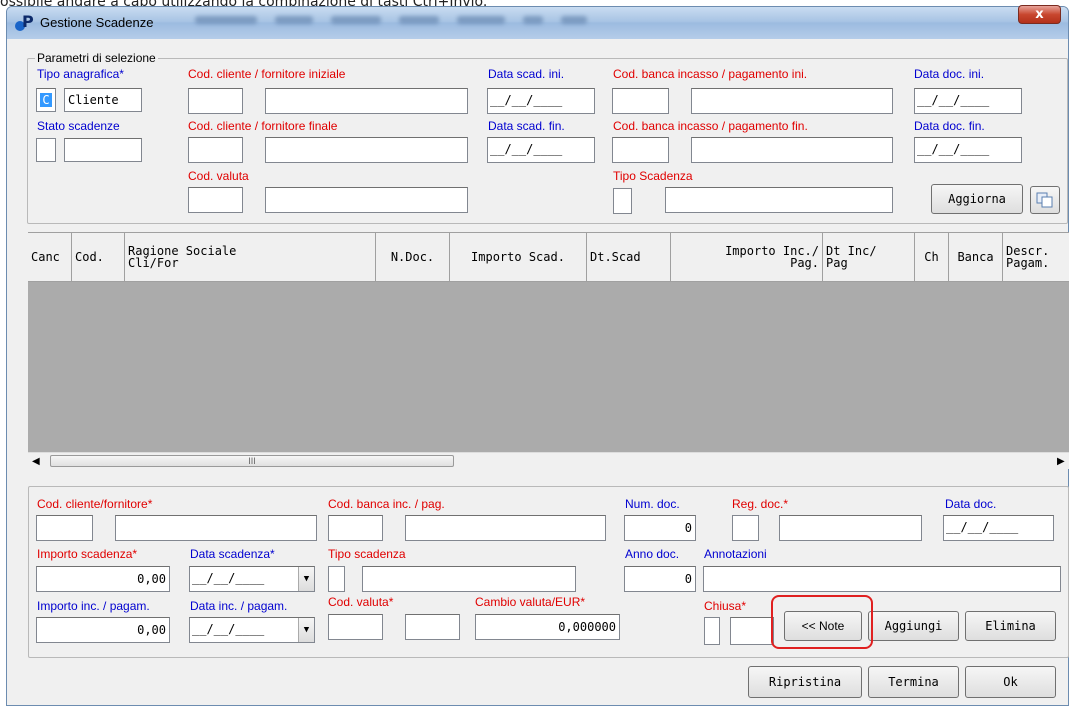 Image resolution: width=1071 pixels, height=707 pixels. What do you see at coordinates (64, 528) in the screenshot?
I see `cod-cliente-fornitore-code-field` at bounding box center [64, 528].